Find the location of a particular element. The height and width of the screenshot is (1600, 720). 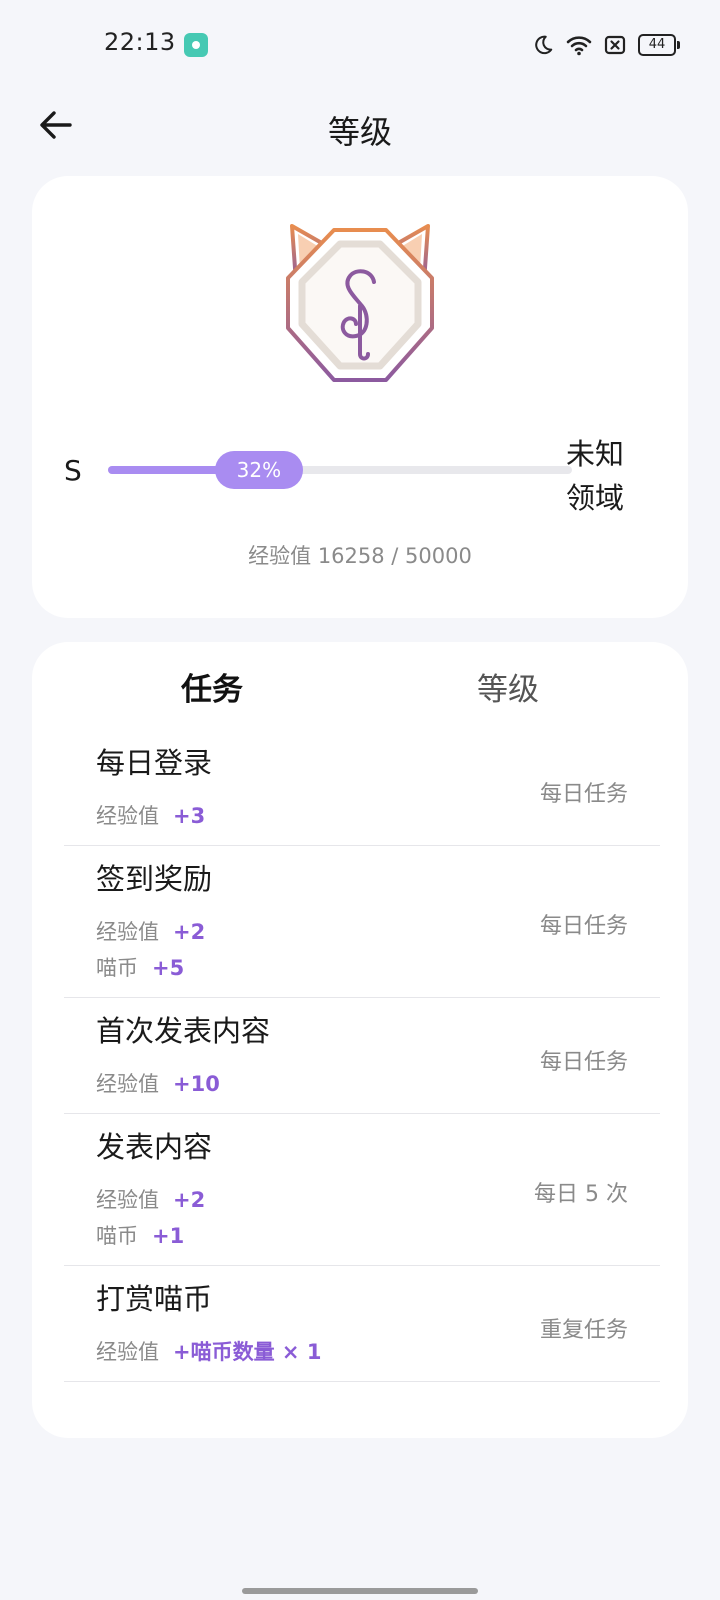

task-name: 首次发表内容 is located at coordinates (183, 1031).